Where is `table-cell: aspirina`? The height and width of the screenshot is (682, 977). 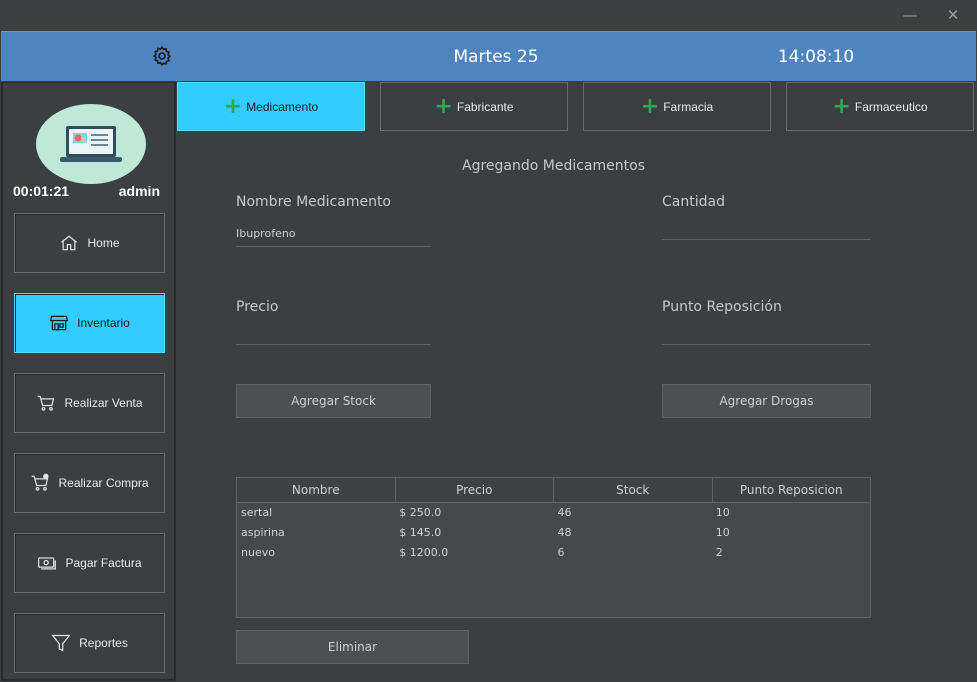 table-cell: aspirina is located at coordinates (263, 532).